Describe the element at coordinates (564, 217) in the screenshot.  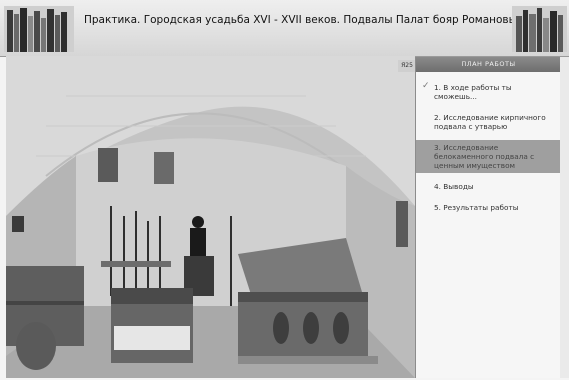
I see `right-border` at that location.